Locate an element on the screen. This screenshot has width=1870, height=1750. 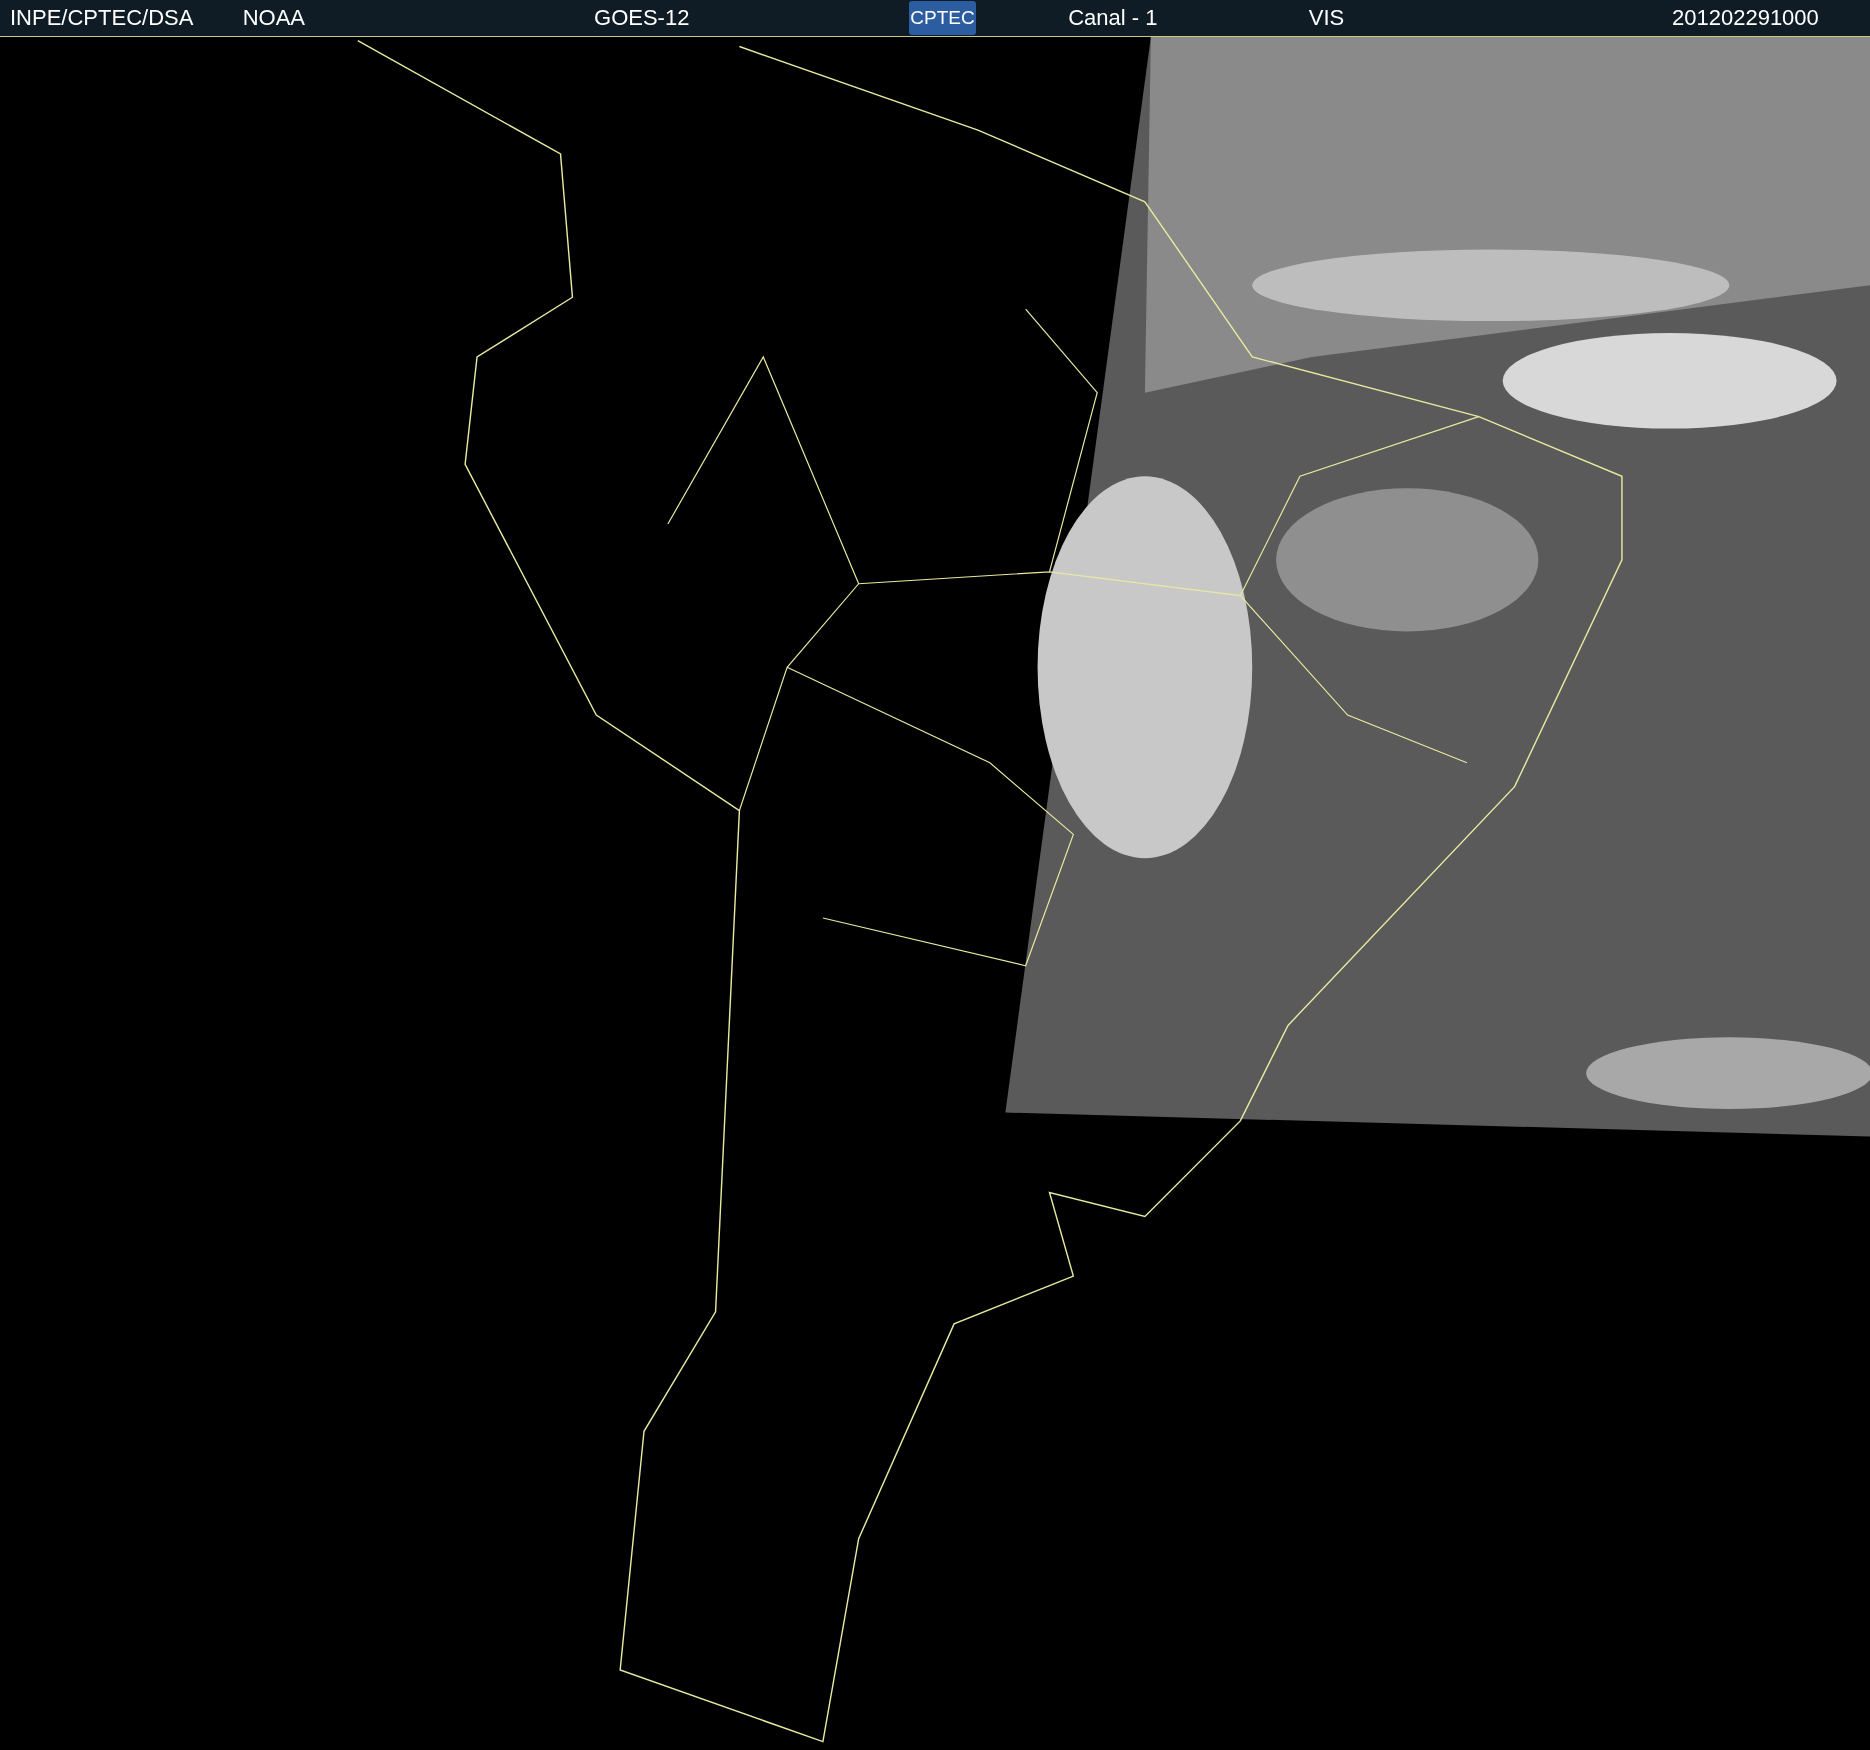
header-label: GOES-12 is located at coordinates (642, 18).